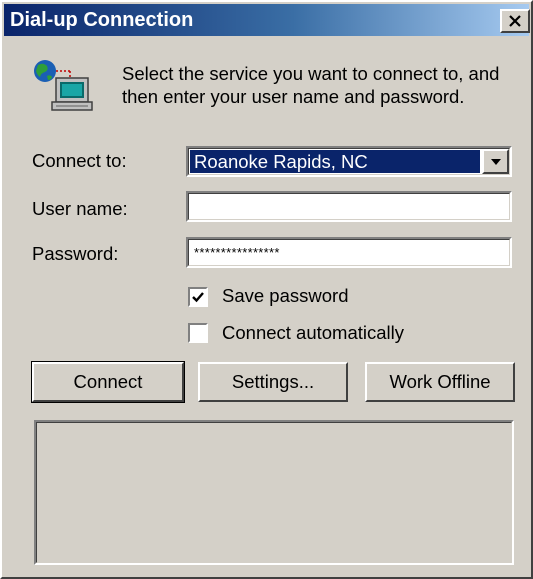 The width and height of the screenshot is (533, 579). I want to click on combobox-dropdown-button, so click(495, 161).